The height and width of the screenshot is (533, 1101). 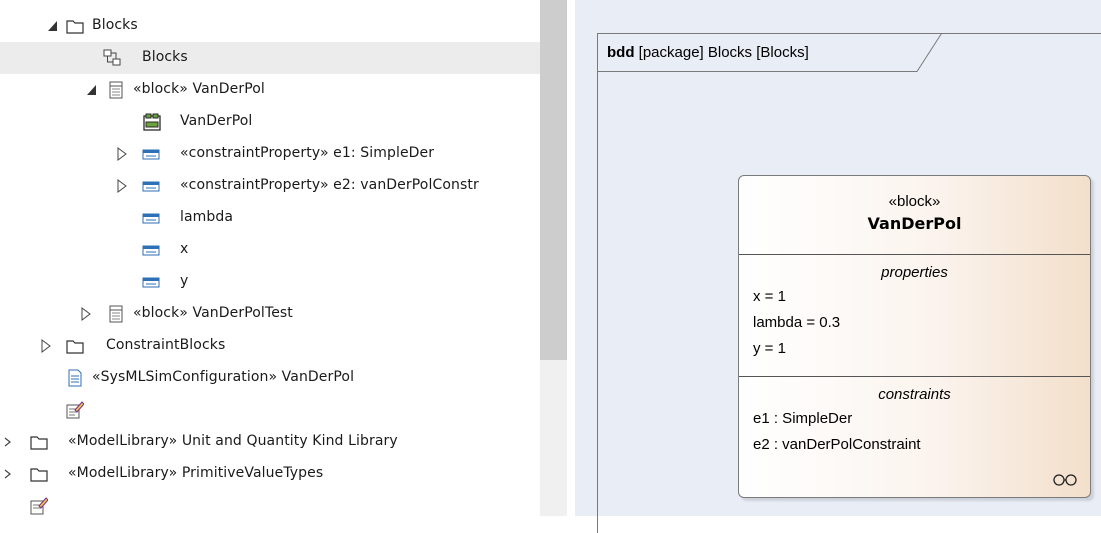 I want to click on tree-item-notes, so click(x=270, y=410).